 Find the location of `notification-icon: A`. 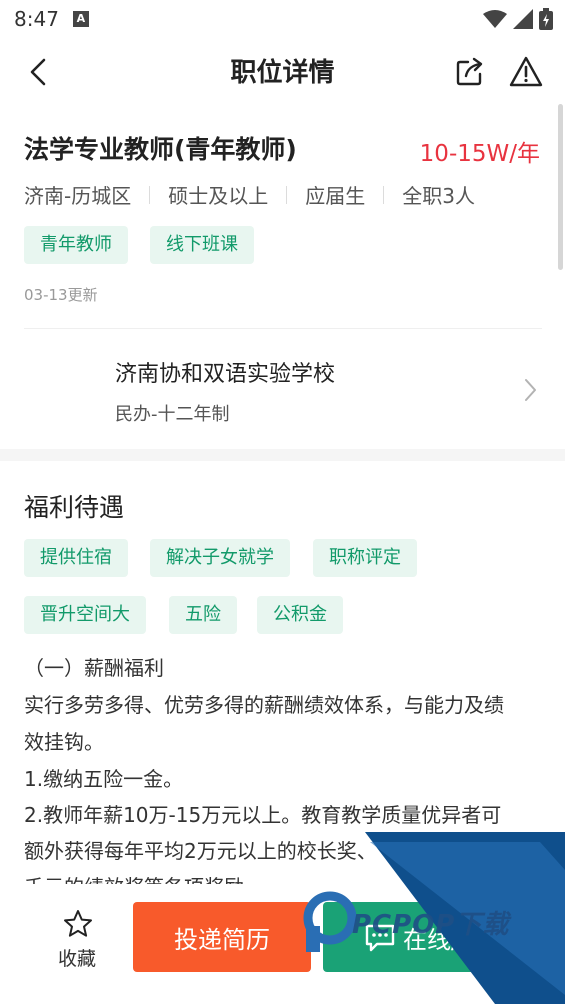

notification-icon: A is located at coordinates (80, 19).